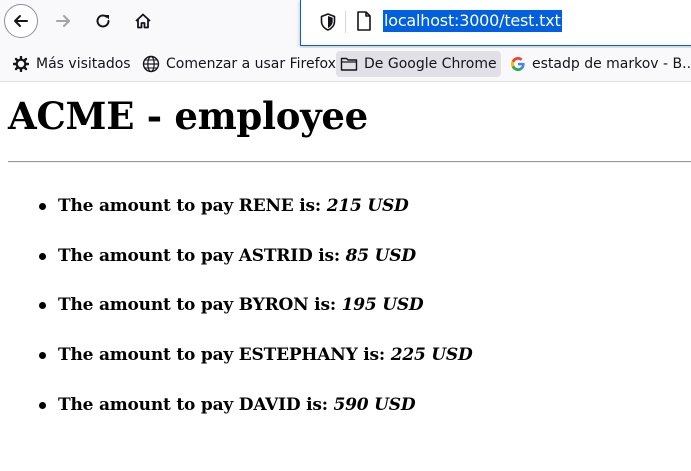  What do you see at coordinates (200, 305) in the screenshot?
I see `payment-label: The amount to pay BYRON is:` at bounding box center [200, 305].